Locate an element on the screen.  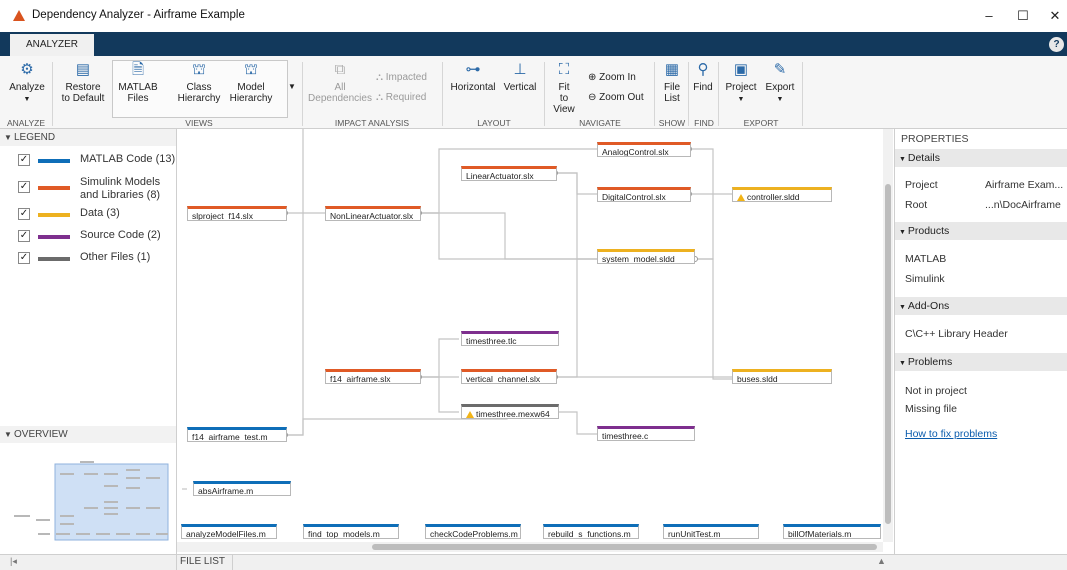
matlab-files-button: 🗎 MATLAB Files is located at coordinates (138, 83).